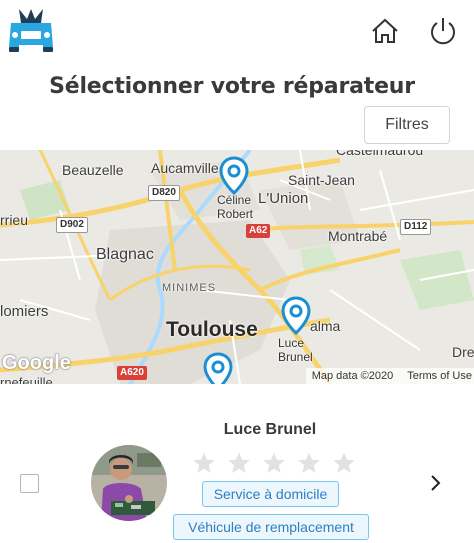  I want to click on road-badge-a62: A62, so click(258, 231).